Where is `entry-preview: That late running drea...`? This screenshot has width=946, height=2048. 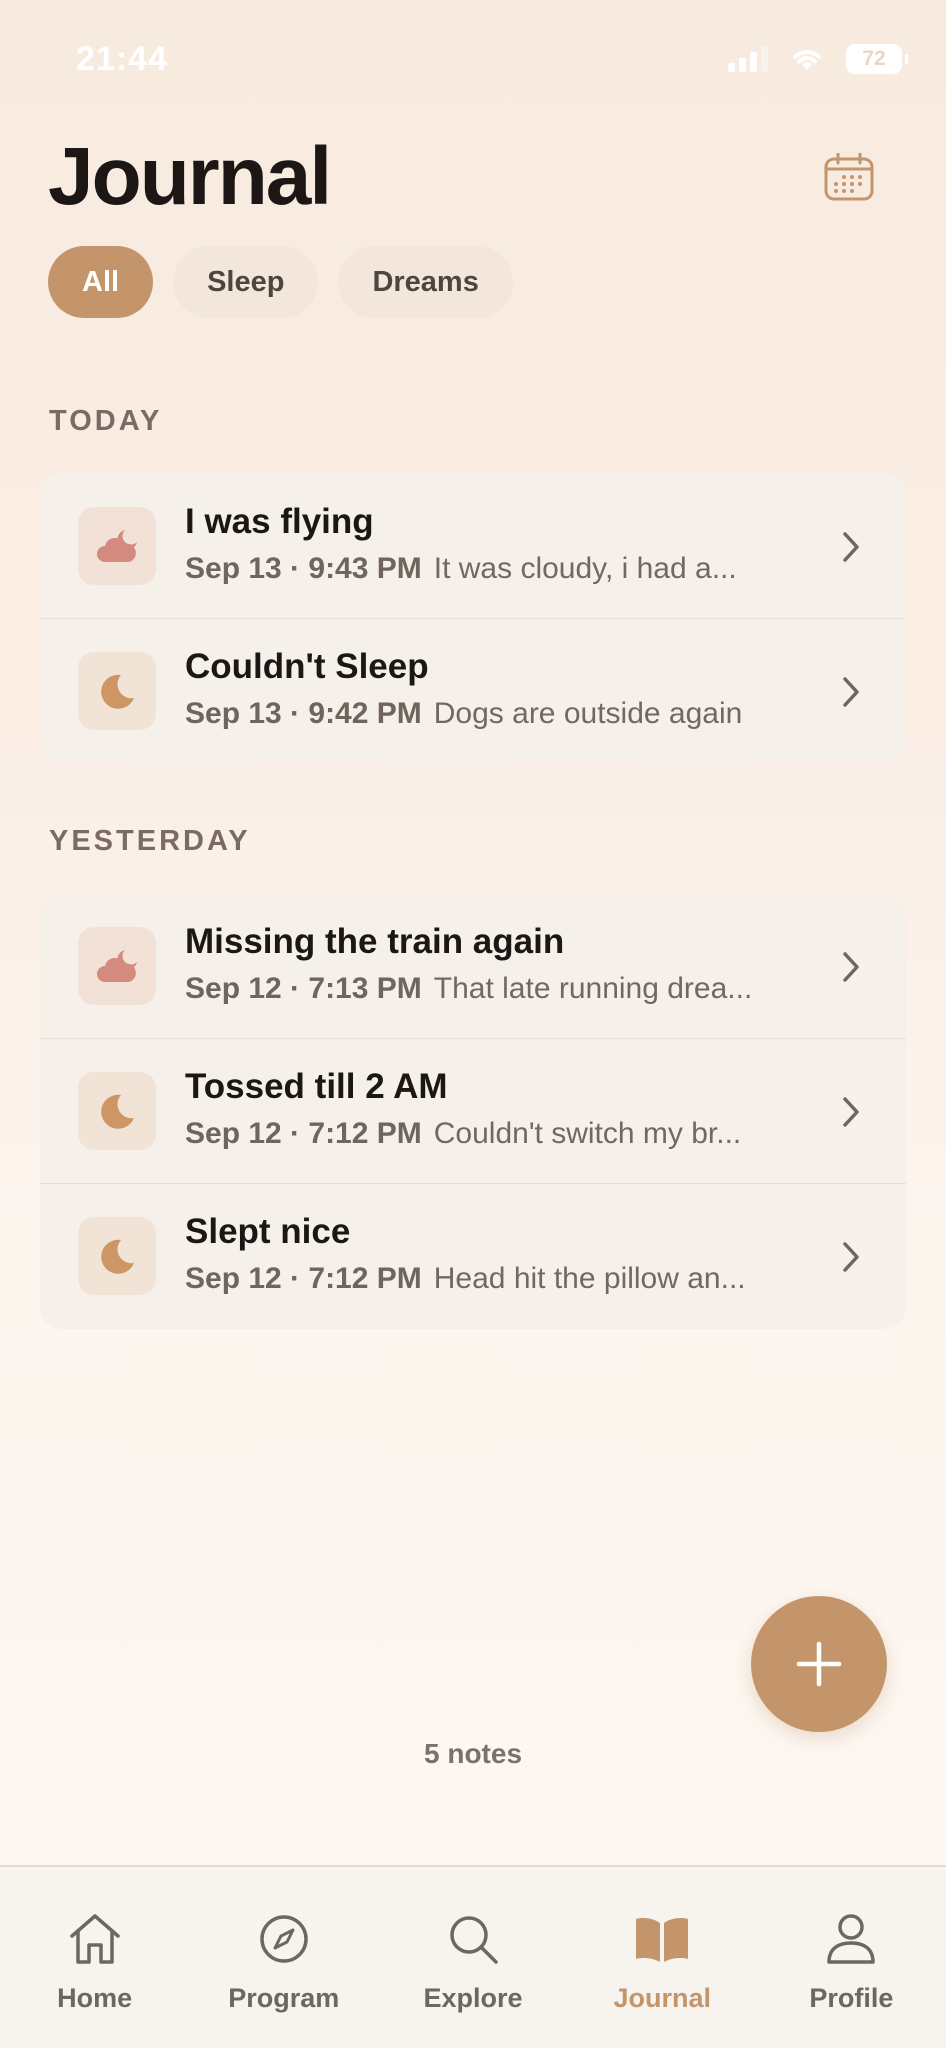
entry-preview: That late running drea... is located at coordinates (593, 988).